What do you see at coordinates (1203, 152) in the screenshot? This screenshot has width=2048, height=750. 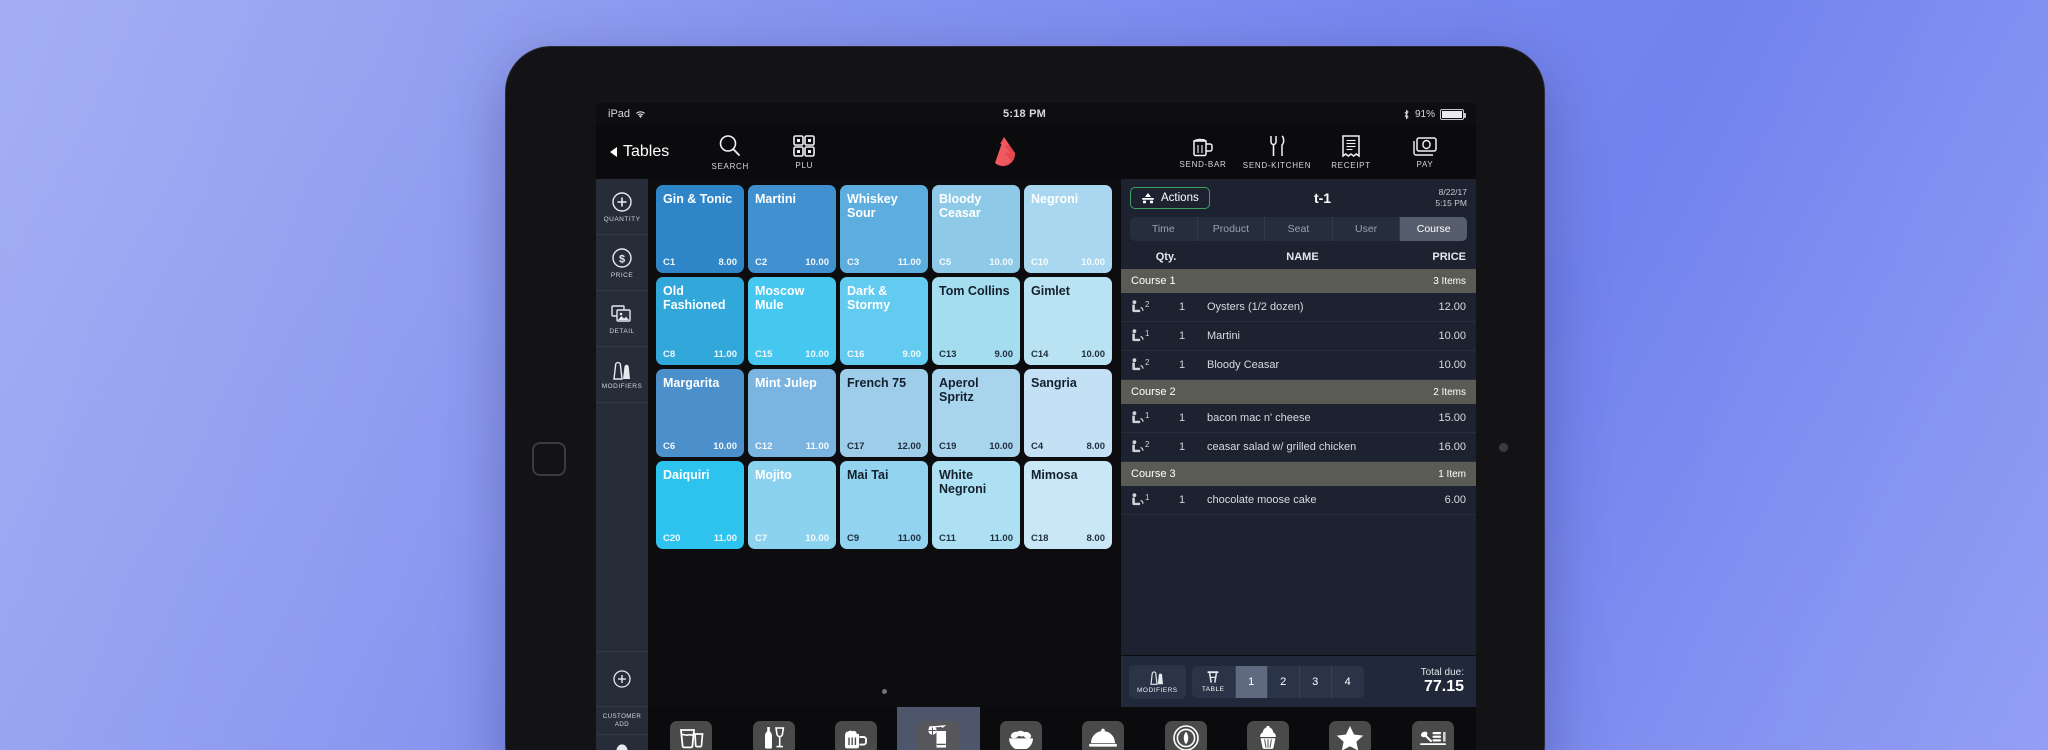 I see `send-bar-button: SEND-BAR` at bounding box center [1203, 152].